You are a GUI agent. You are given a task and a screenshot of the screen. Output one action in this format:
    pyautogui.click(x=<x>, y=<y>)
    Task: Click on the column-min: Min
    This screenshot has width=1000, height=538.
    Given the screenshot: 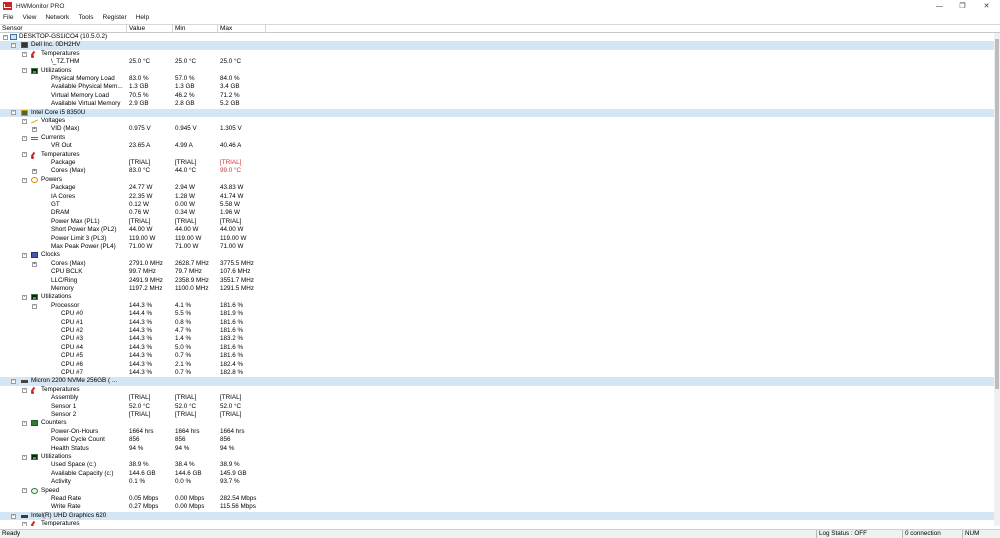 What is the action you would take?
    pyautogui.click(x=195, y=29)
    